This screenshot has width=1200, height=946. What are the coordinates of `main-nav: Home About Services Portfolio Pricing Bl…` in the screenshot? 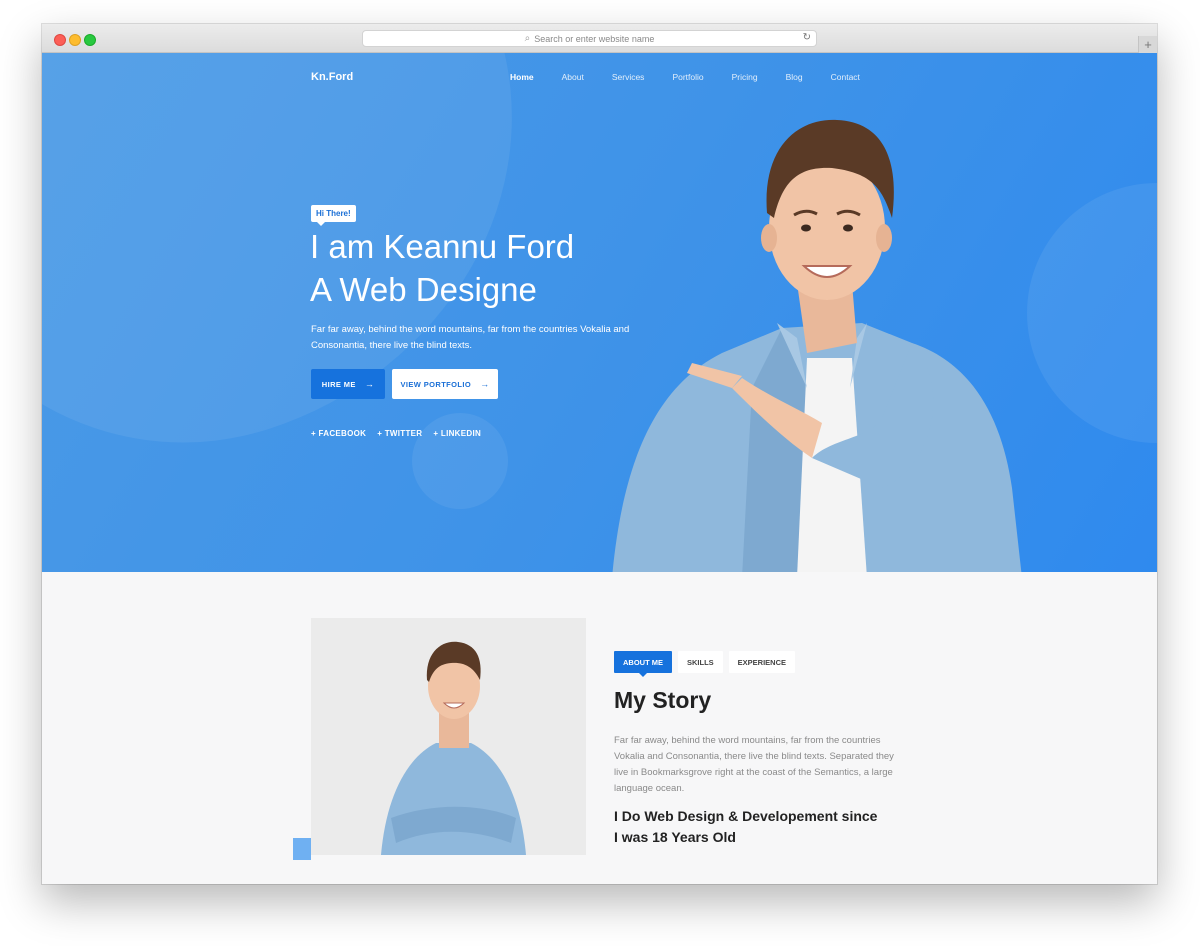 It's located at (699, 77).